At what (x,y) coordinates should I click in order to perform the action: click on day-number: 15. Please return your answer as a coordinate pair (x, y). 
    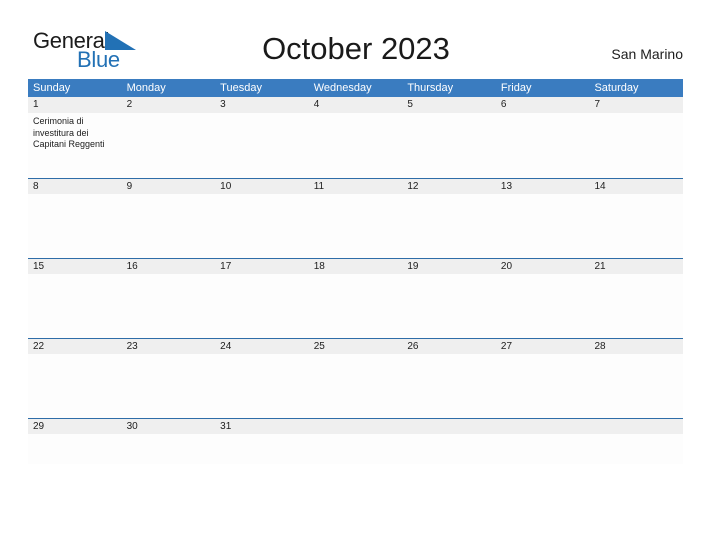
    Looking at the image, I should click on (75, 266).